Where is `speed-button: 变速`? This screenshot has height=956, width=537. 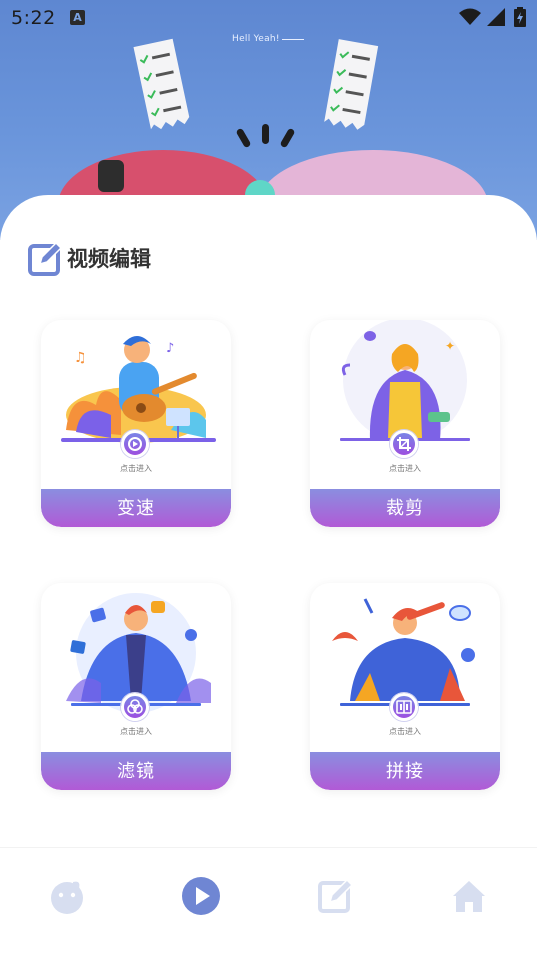 speed-button: 变速 is located at coordinates (136, 508).